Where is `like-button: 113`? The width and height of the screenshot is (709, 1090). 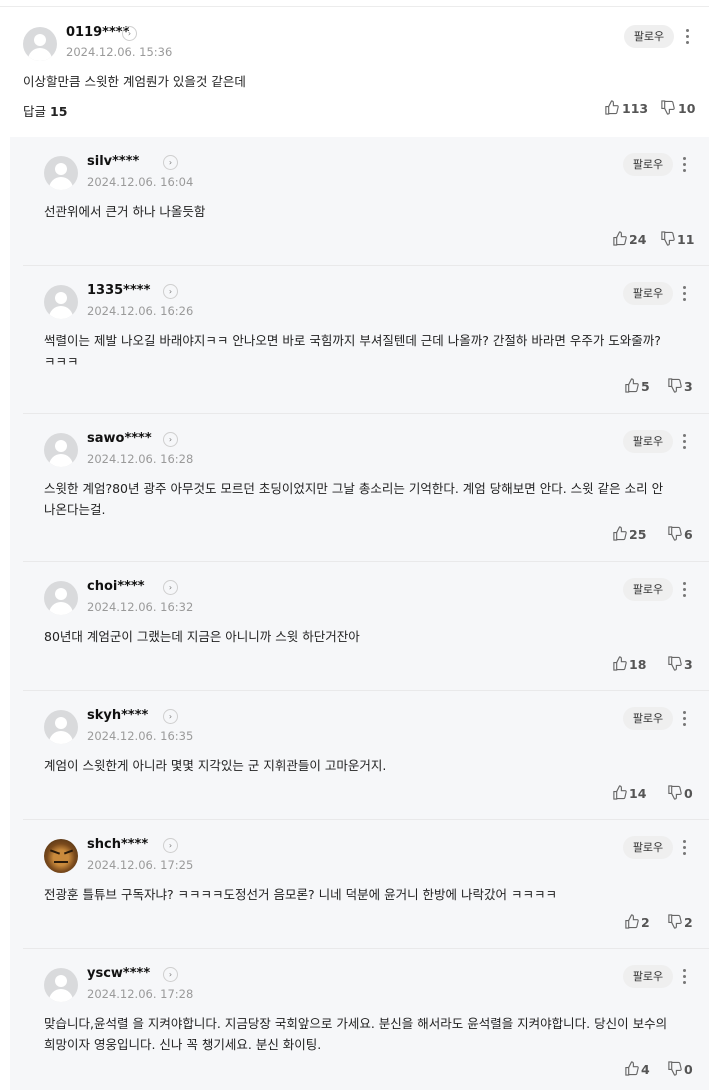
like-button: 113 is located at coordinates (629, 109).